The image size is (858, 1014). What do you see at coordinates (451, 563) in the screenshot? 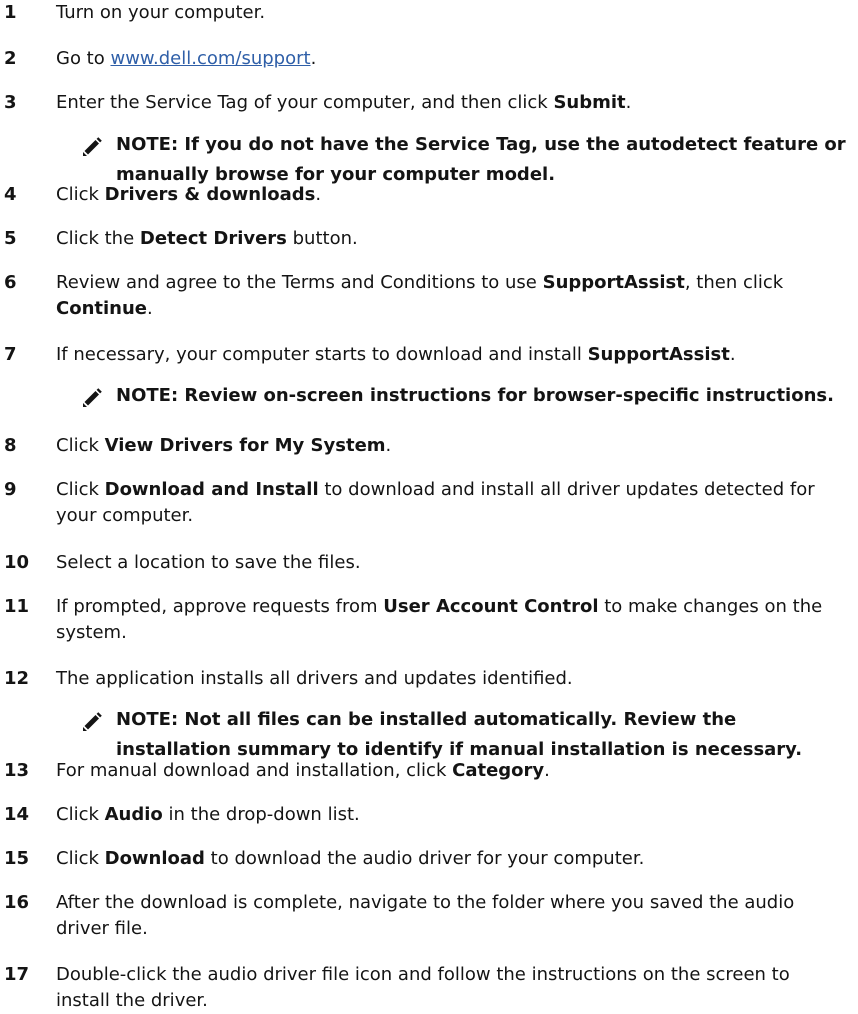
I see `step-text: Select a location to save the files.` at bounding box center [451, 563].